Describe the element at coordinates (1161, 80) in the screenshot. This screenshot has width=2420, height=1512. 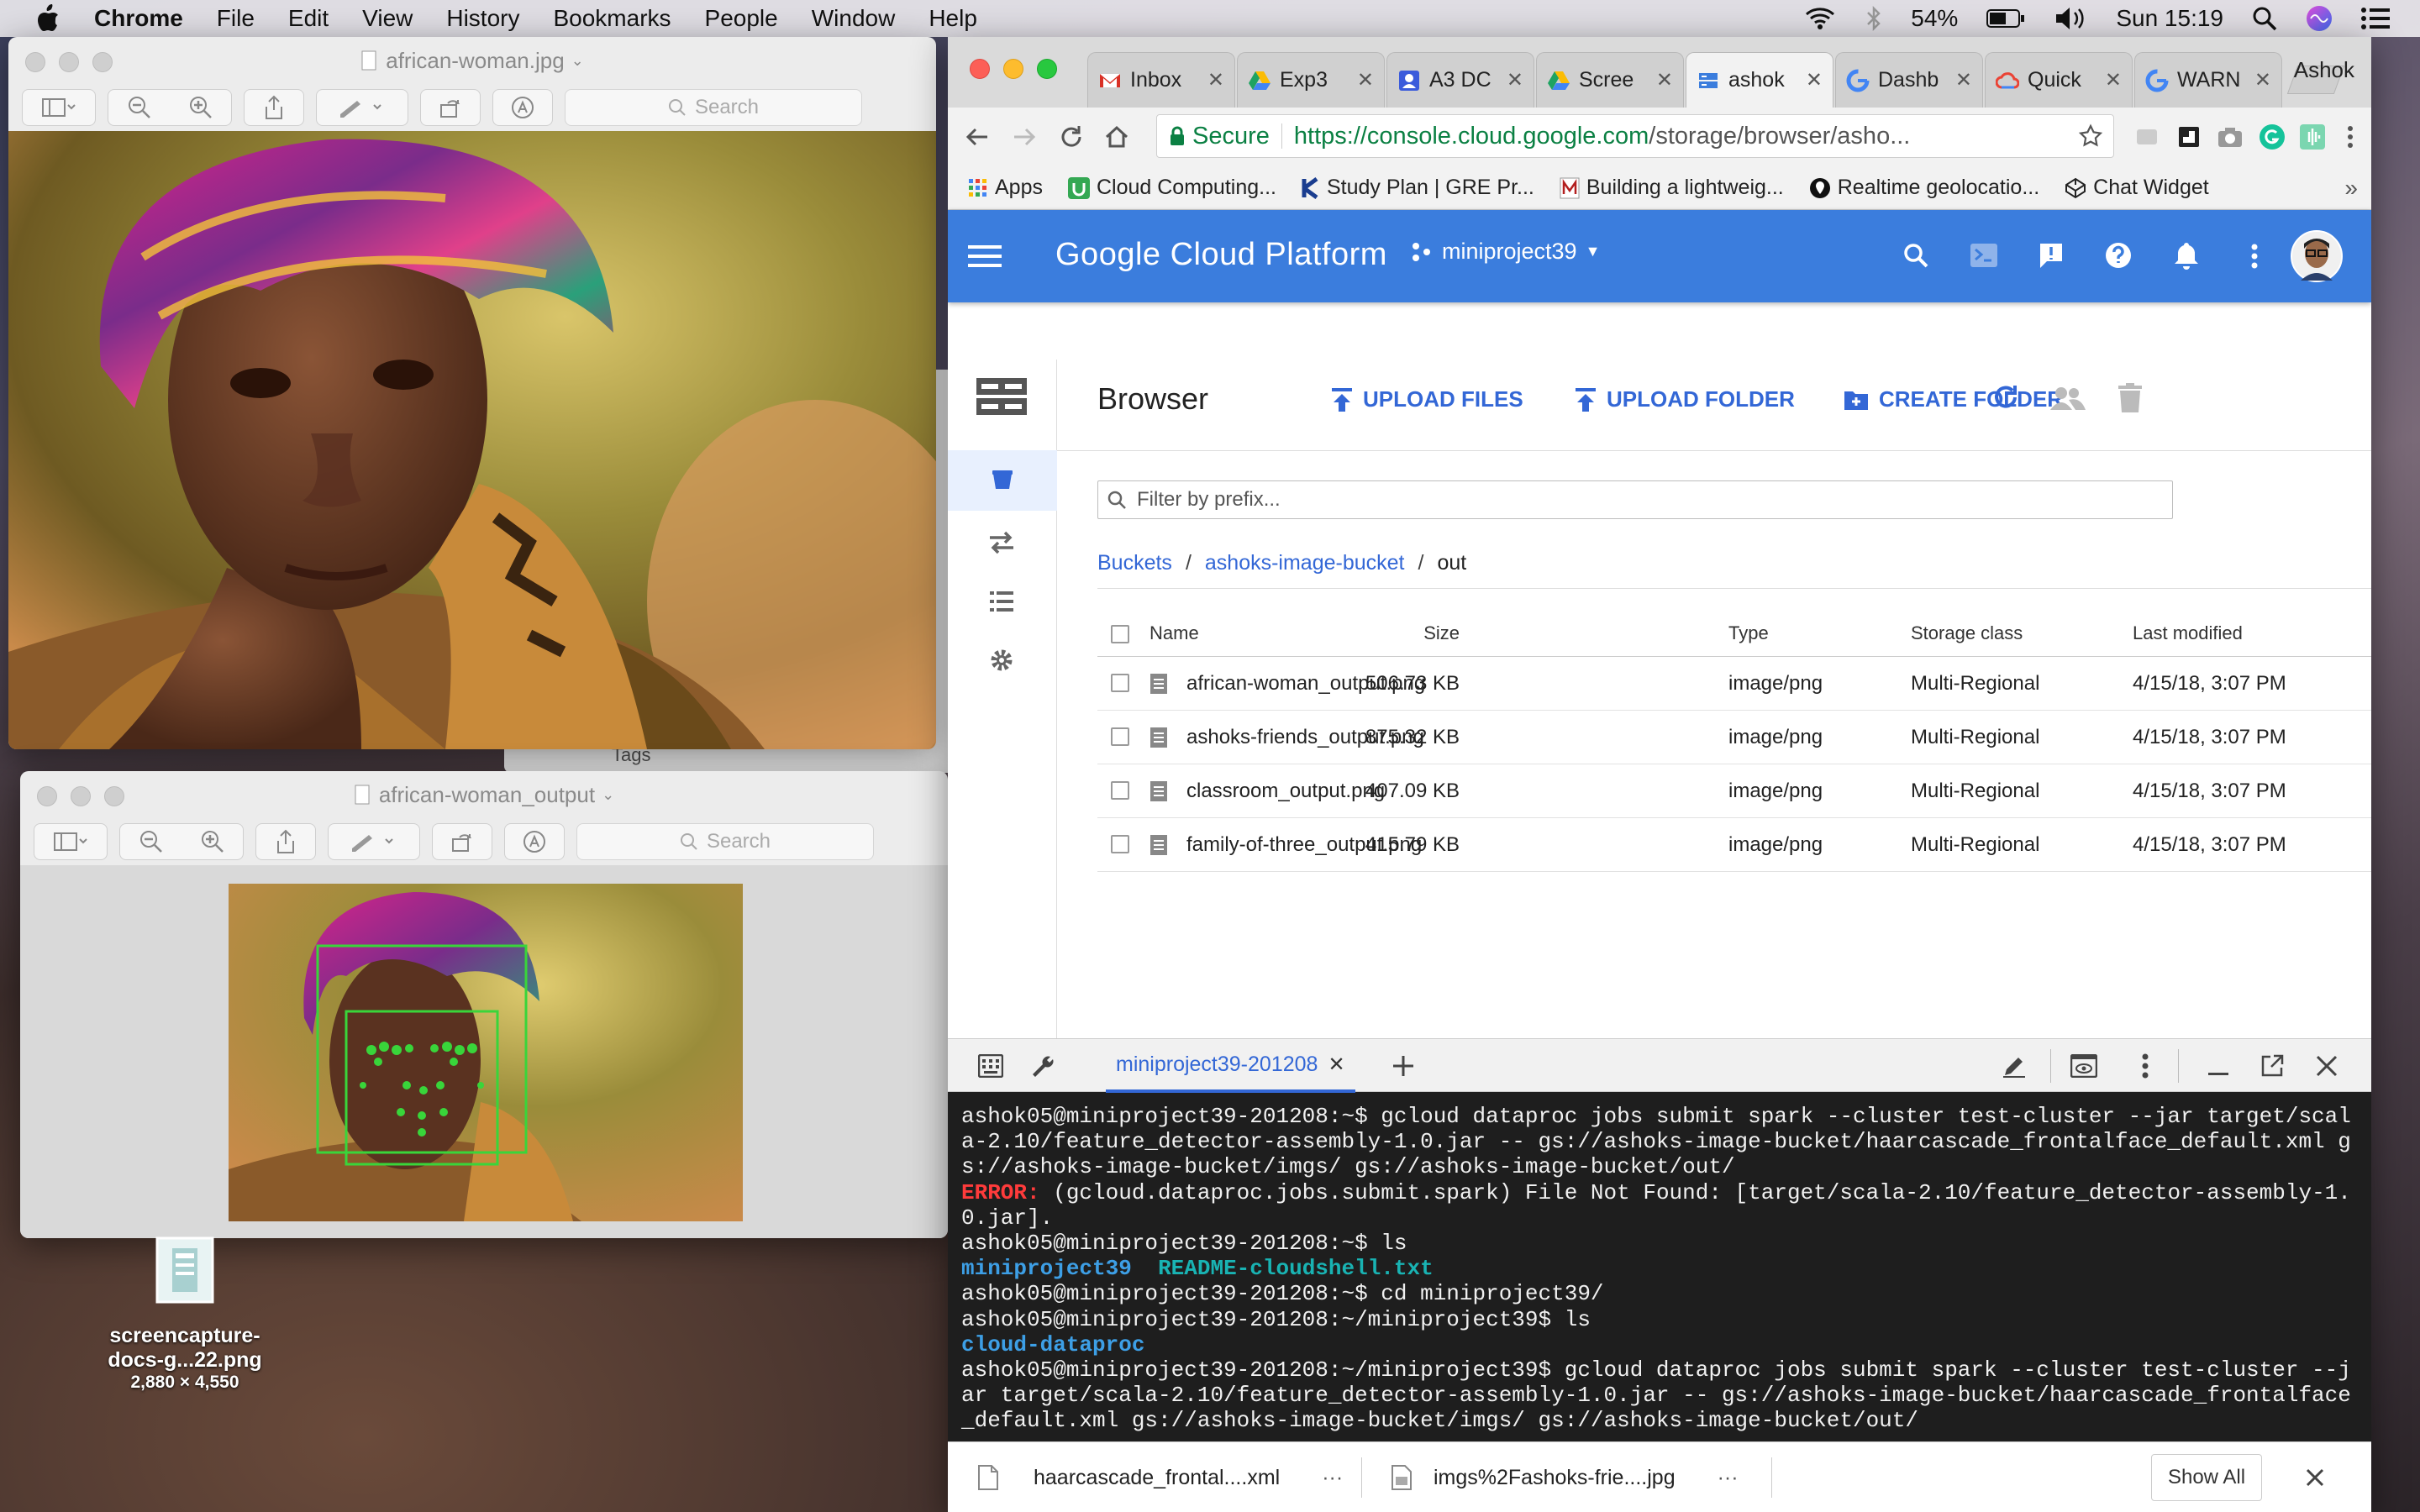
I see `tab-inbox: Inbox ✕` at that location.